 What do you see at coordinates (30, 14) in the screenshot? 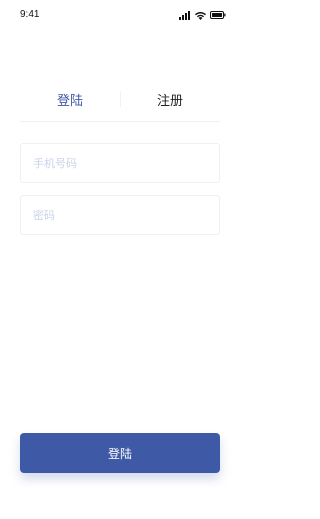
I see `status-time: 9:41` at bounding box center [30, 14].